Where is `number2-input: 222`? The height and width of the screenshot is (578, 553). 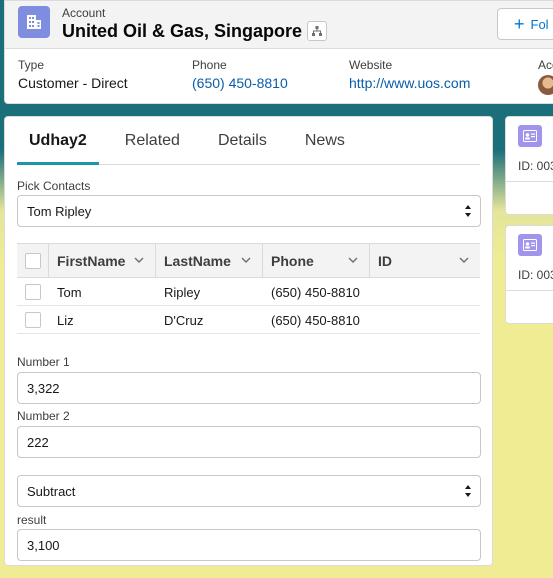
number2-input: 222 is located at coordinates (249, 442).